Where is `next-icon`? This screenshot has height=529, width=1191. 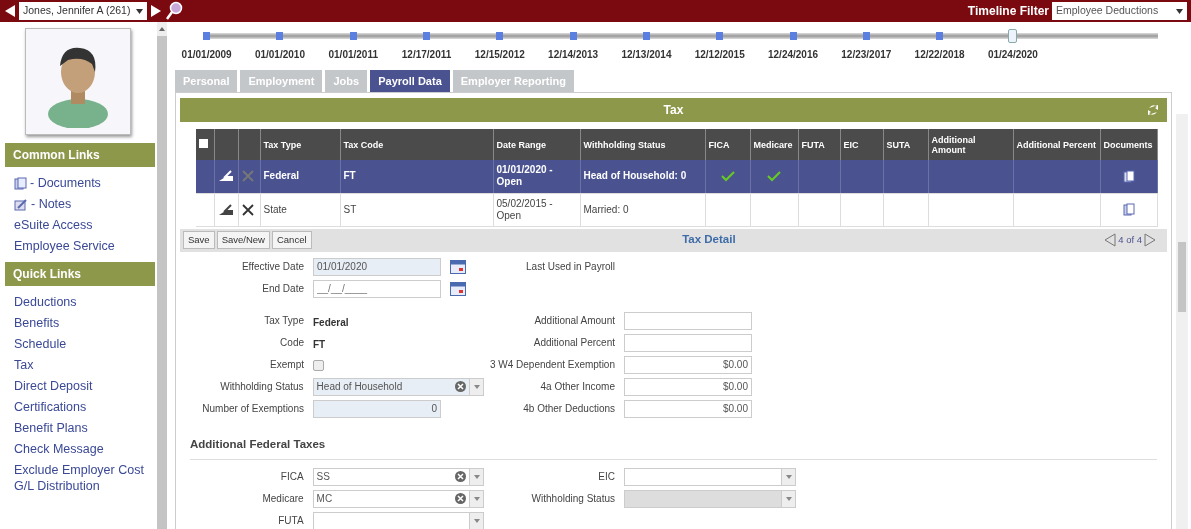 next-icon is located at coordinates (1150, 240).